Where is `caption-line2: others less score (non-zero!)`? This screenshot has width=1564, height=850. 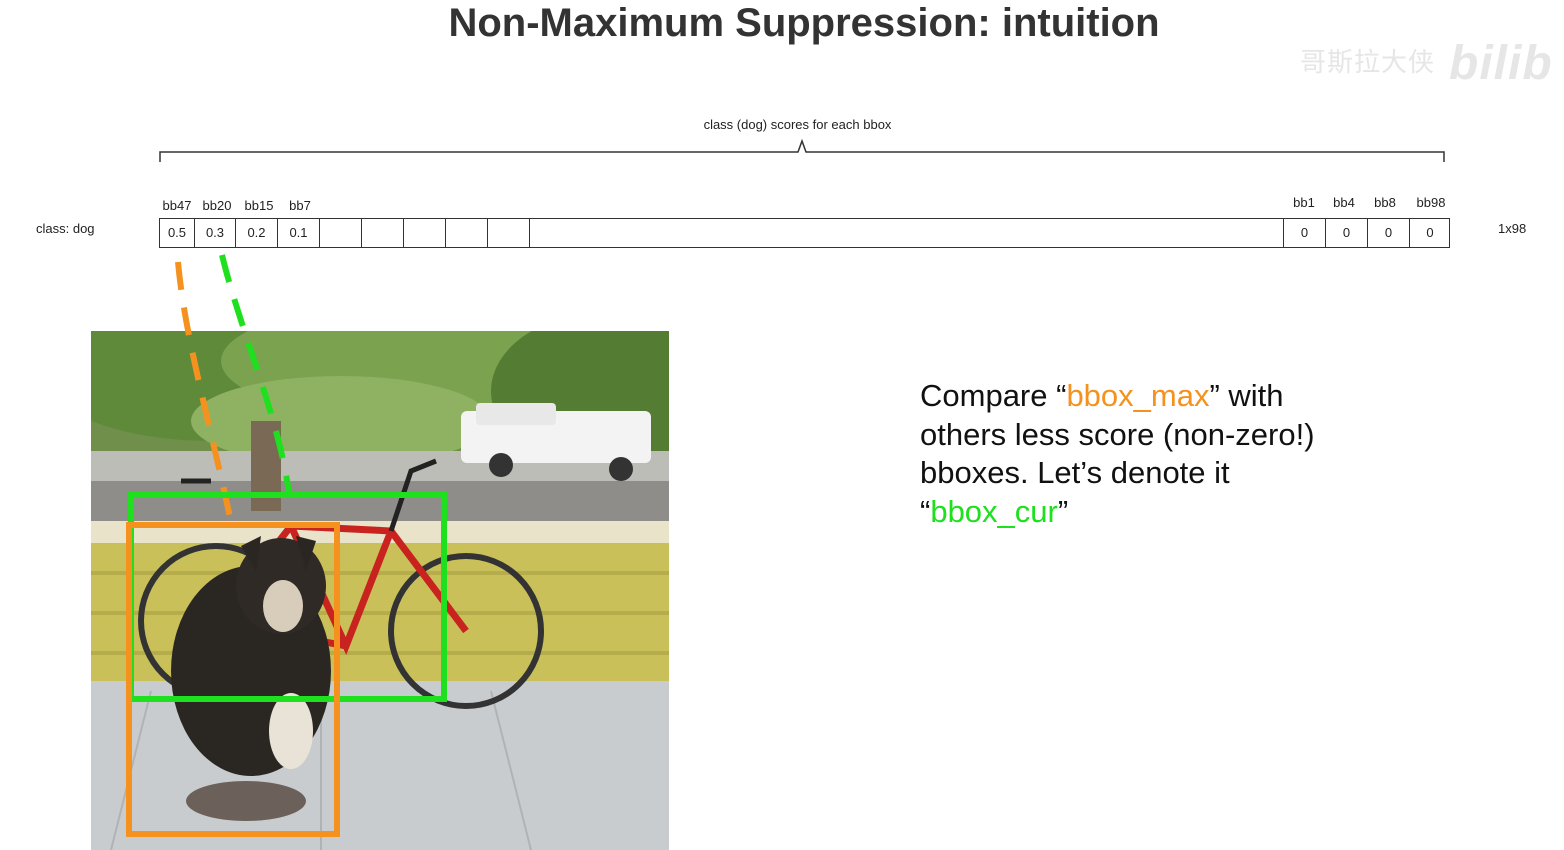 caption-line2: others less score (non-zero!) is located at coordinates (1117, 434).